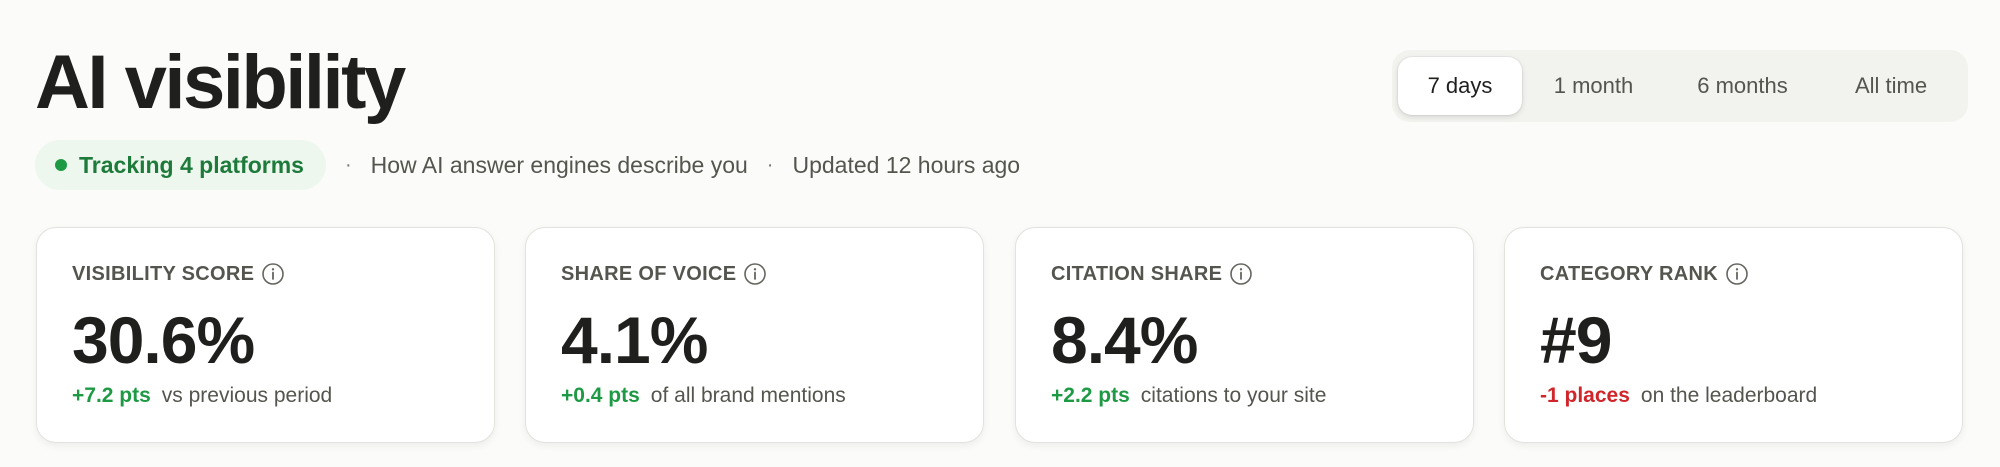 The width and height of the screenshot is (2000, 467). Describe the element at coordinates (1576, 340) in the screenshot. I see `metric-value: #9` at that location.